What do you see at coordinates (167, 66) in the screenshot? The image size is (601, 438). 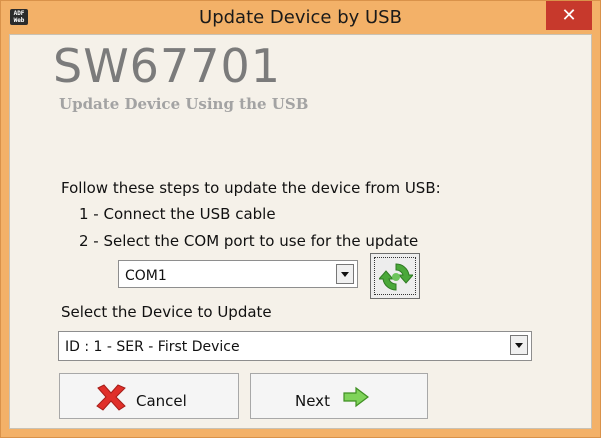 I see `product-name: SW67701` at bounding box center [167, 66].